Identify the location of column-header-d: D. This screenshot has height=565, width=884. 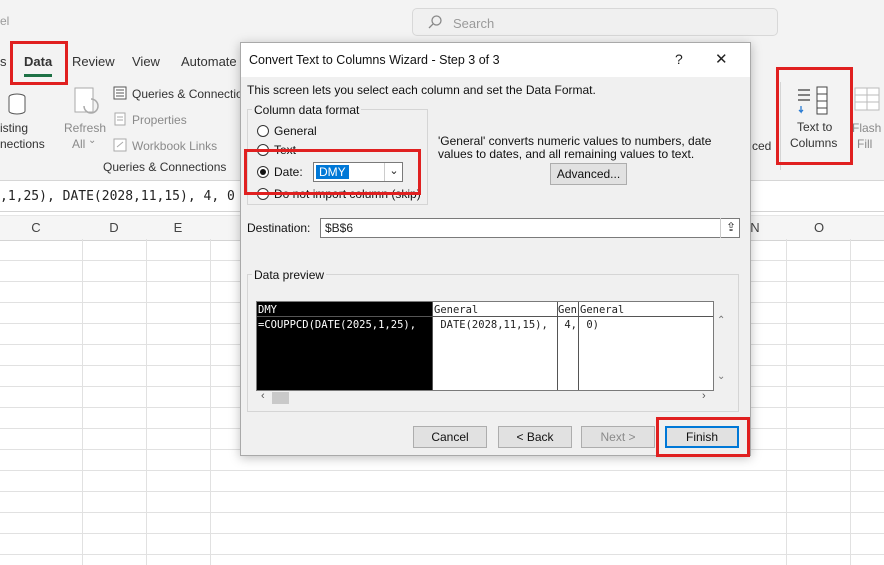
(114, 227).